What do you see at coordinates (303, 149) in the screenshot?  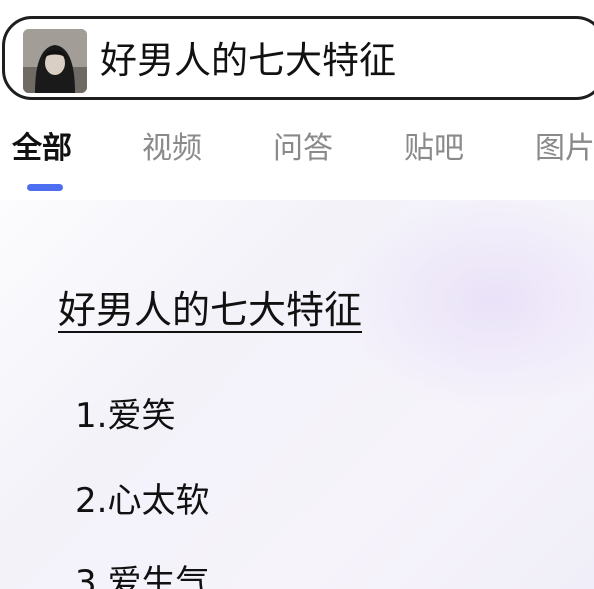 I see `tab-qa: 问答` at bounding box center [303, 149].